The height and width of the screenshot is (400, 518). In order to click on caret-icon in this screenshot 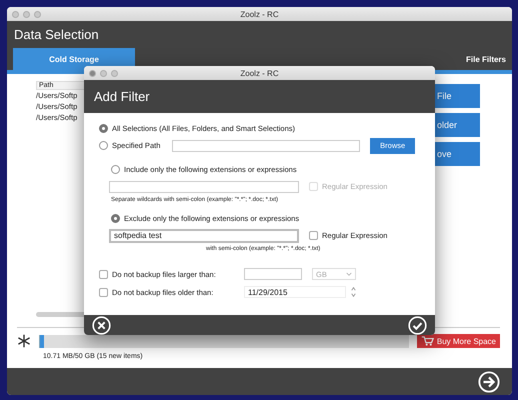, I will do `click(349, 274)`.